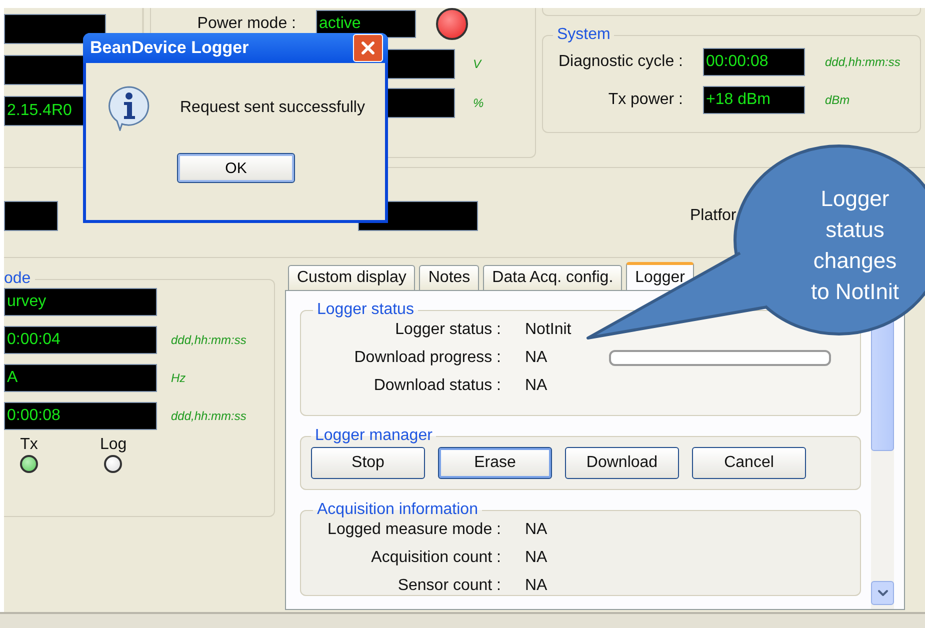 This screenshot has width=925, height=628. Describe the element at coordinates (31, 215) in the screenshot. I see `display-field` at that location.